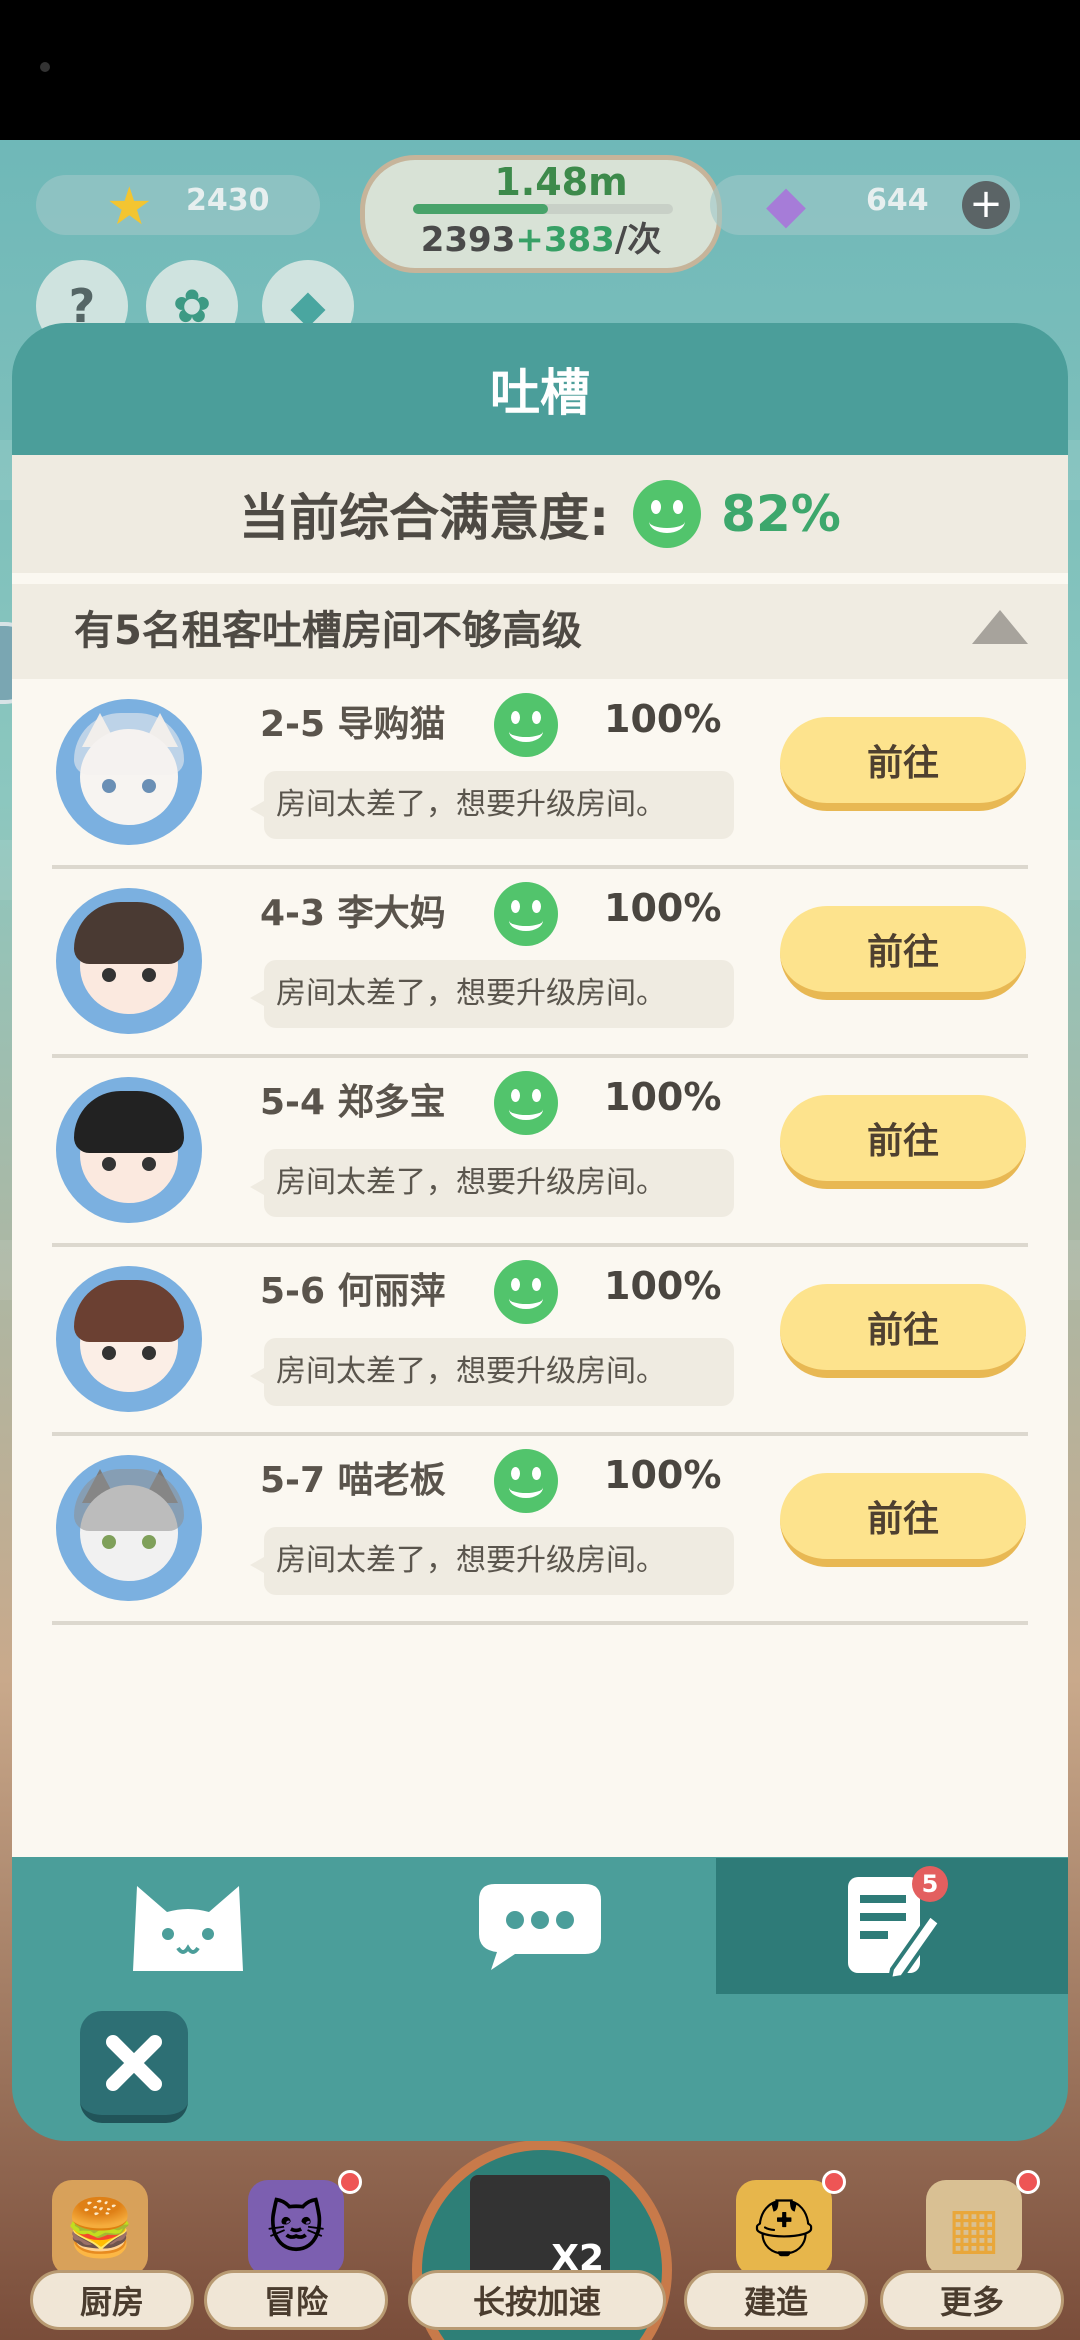 The width and height of the screenshot is (1080, 2340). Describe the element at coordinates (784, 2228) in the screenshot. I see `builder-helmet-icon: ⛑` at that location.